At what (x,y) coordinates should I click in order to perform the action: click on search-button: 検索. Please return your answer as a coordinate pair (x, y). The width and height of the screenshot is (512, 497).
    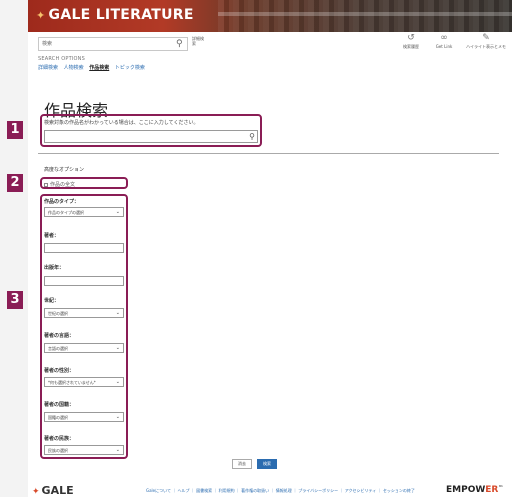
    Looking at the image, I should click on (267, 464).